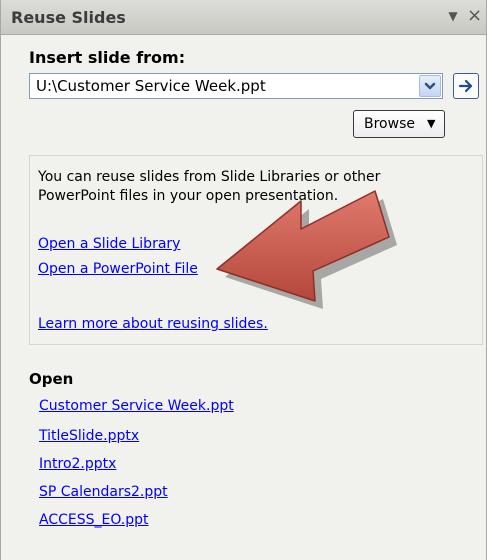 This screenshot has width=487, height=560. What do you see at coordinates (243, 17) in the screenshot?
I see `pane-title-bar: Reuse Slides ▼ ×` at bounding box center [243, 17].